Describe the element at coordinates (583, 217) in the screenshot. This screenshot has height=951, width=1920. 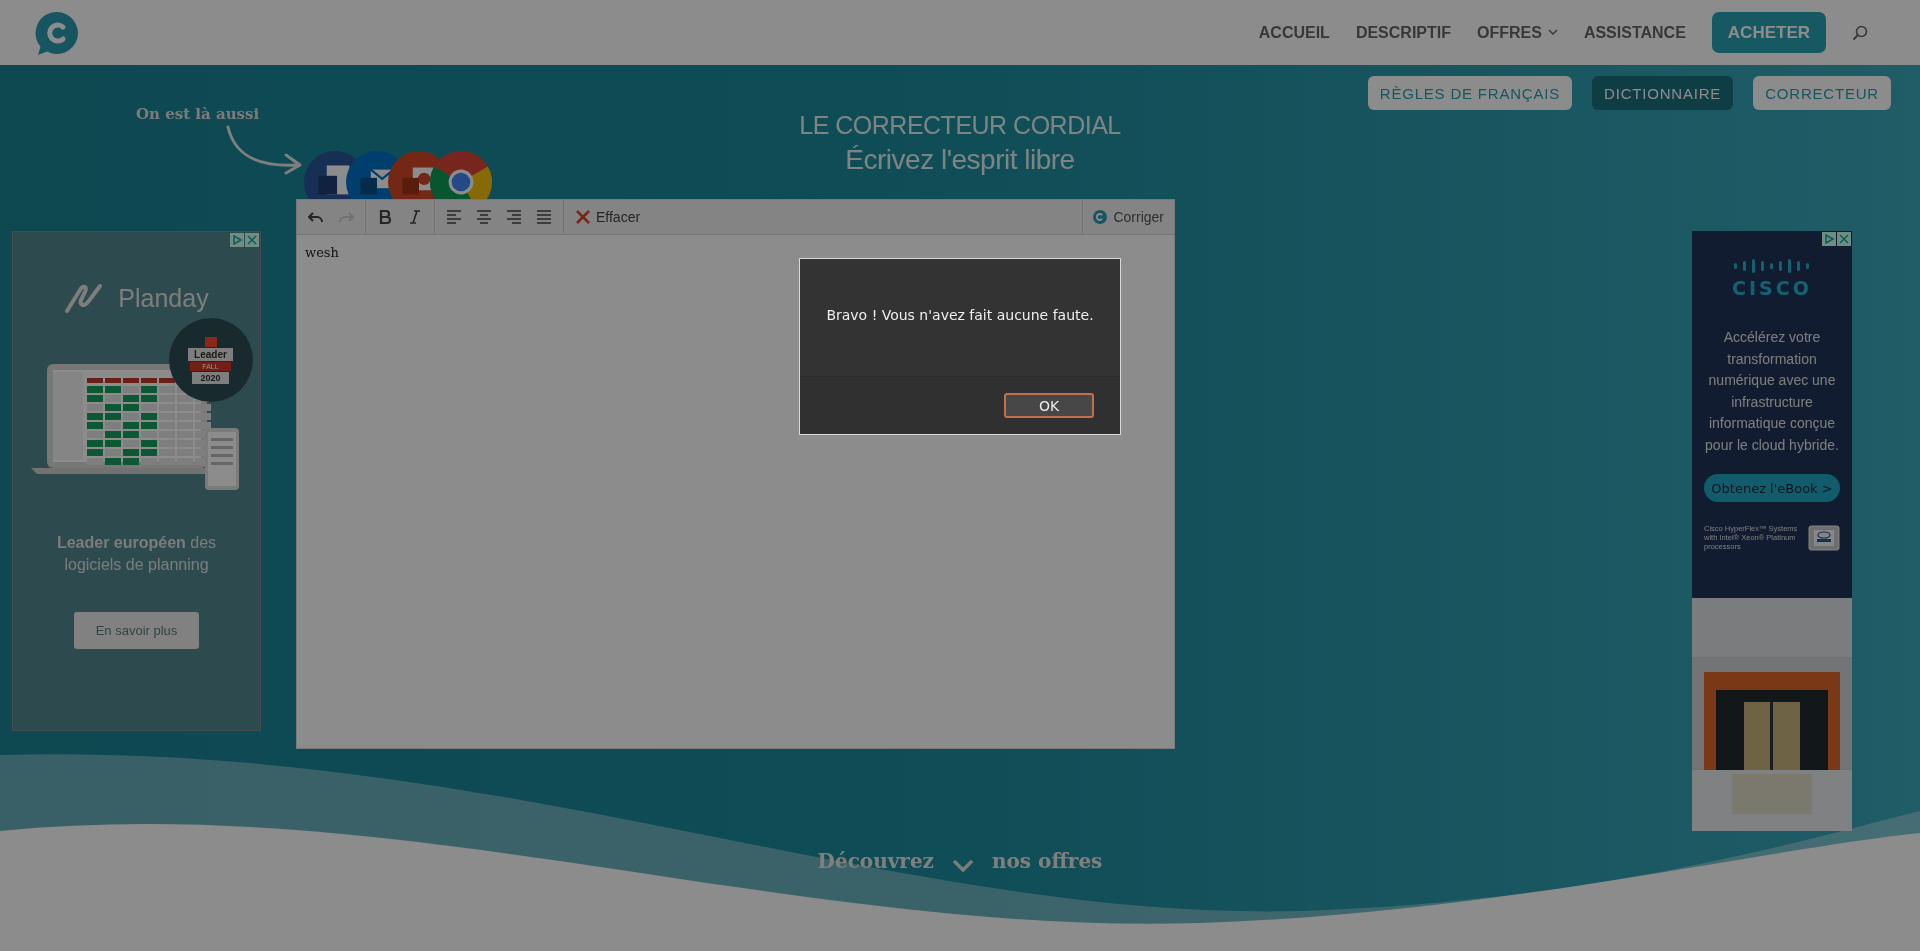
I see `clear-icon` at that location.